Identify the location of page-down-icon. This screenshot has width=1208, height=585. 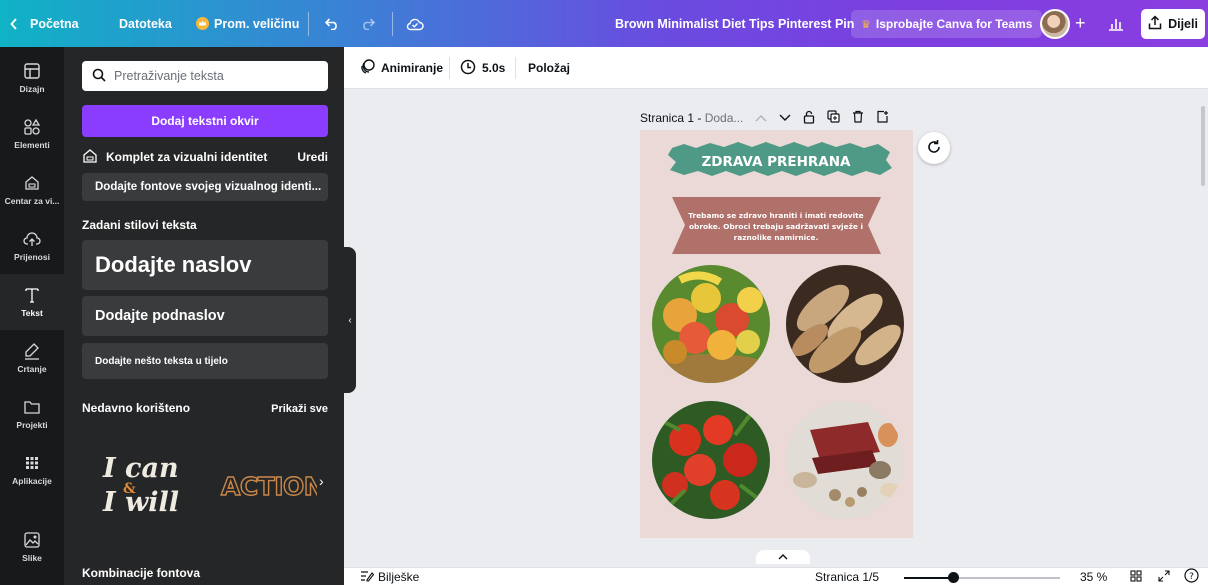
(785, 118).